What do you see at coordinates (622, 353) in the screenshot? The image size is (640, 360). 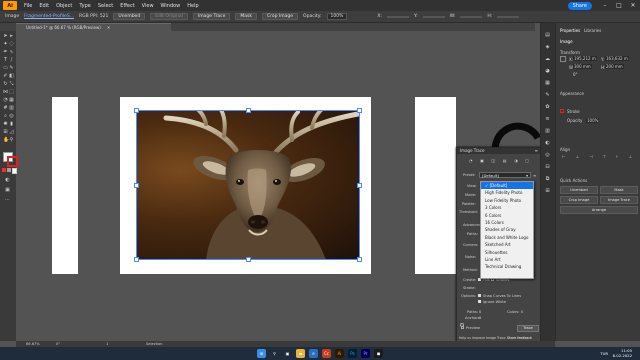 I see `system-clock: 11:05 8.02.2022` at bounding box center [622, 353].